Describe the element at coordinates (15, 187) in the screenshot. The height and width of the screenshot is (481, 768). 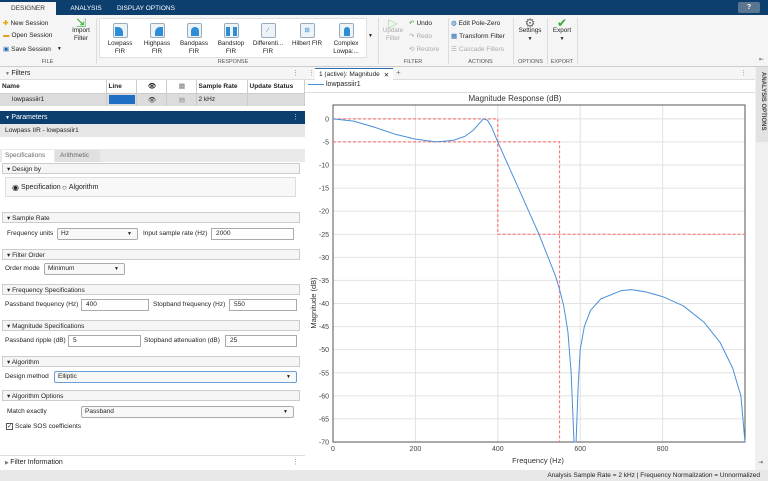
I see `radio-selected-icon: ◉` at that location.